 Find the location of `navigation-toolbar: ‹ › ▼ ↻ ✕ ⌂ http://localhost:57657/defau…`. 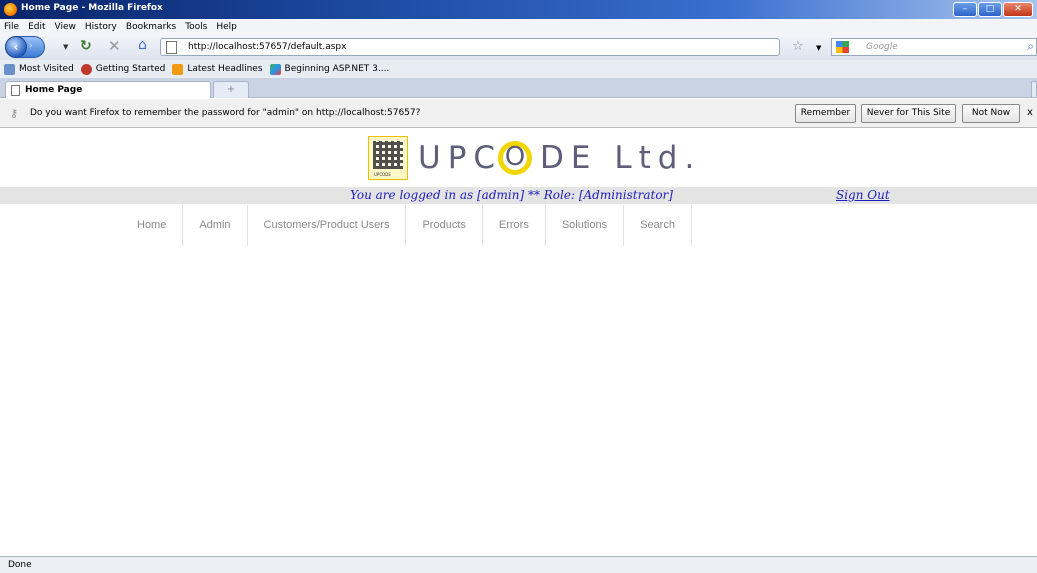

navigation-toolbar: ‹ › ▼ ↻ ✕ ⌂ http://localhost:57657/defau… is located at coordinates (518, 47).